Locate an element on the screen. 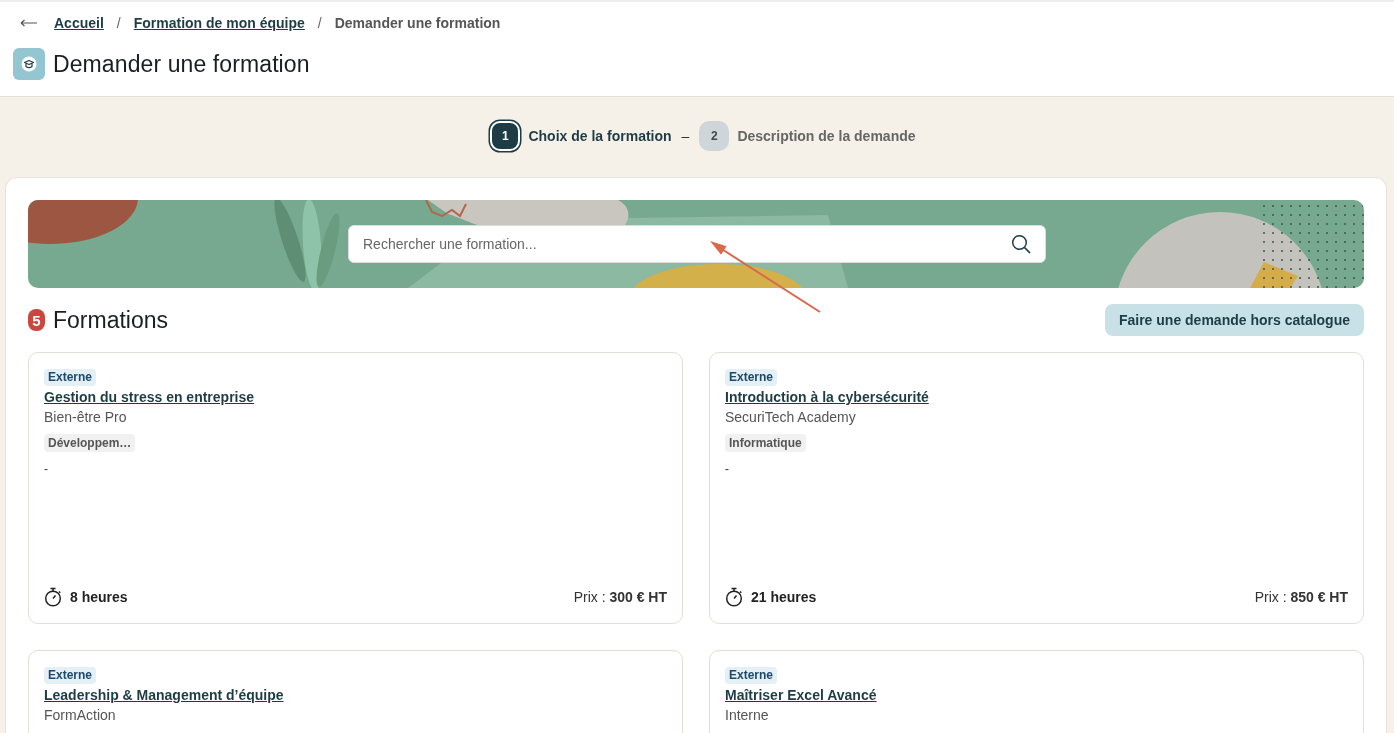  page-title: Demander une formation is located at coordinates (181, 64).